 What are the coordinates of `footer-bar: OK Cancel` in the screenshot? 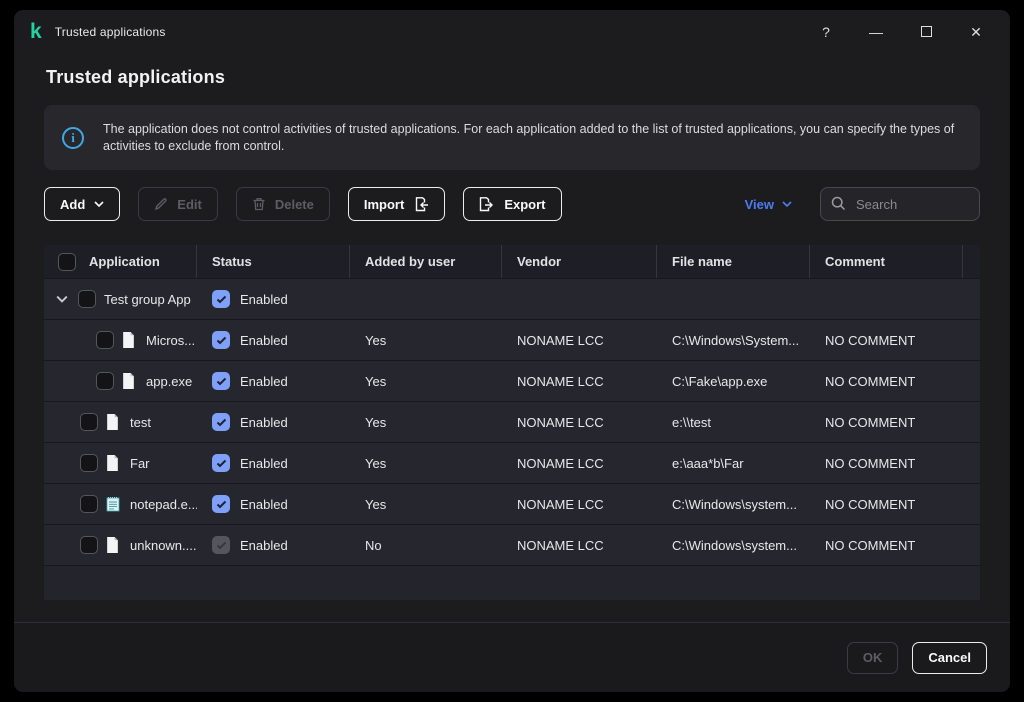 It's located at (512, 657).